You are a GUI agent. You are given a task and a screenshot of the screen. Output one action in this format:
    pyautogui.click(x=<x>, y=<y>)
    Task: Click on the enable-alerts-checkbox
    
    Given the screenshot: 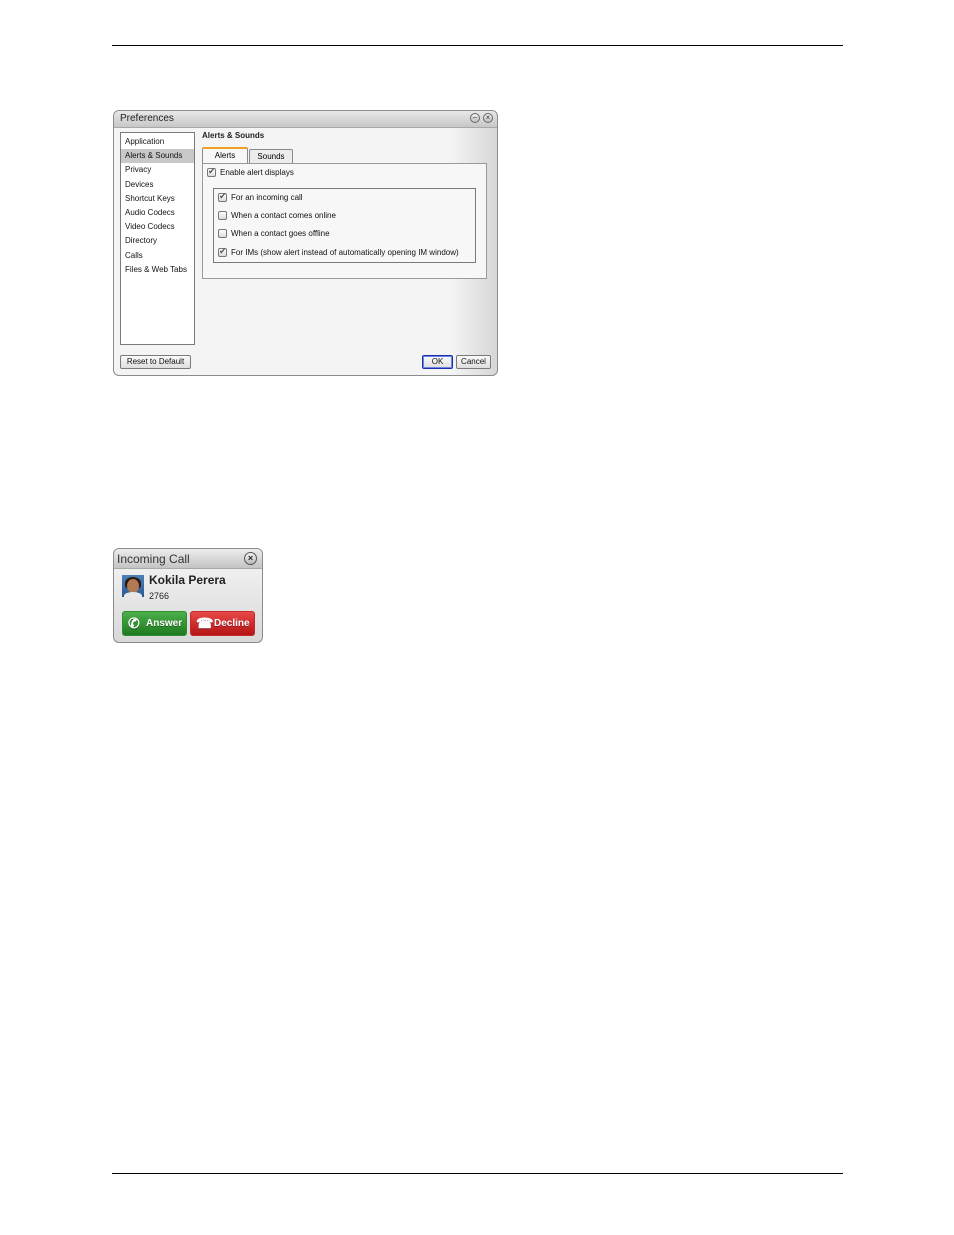 What is the action you would take?
    pyautogui.click(x=211, y=172)
    